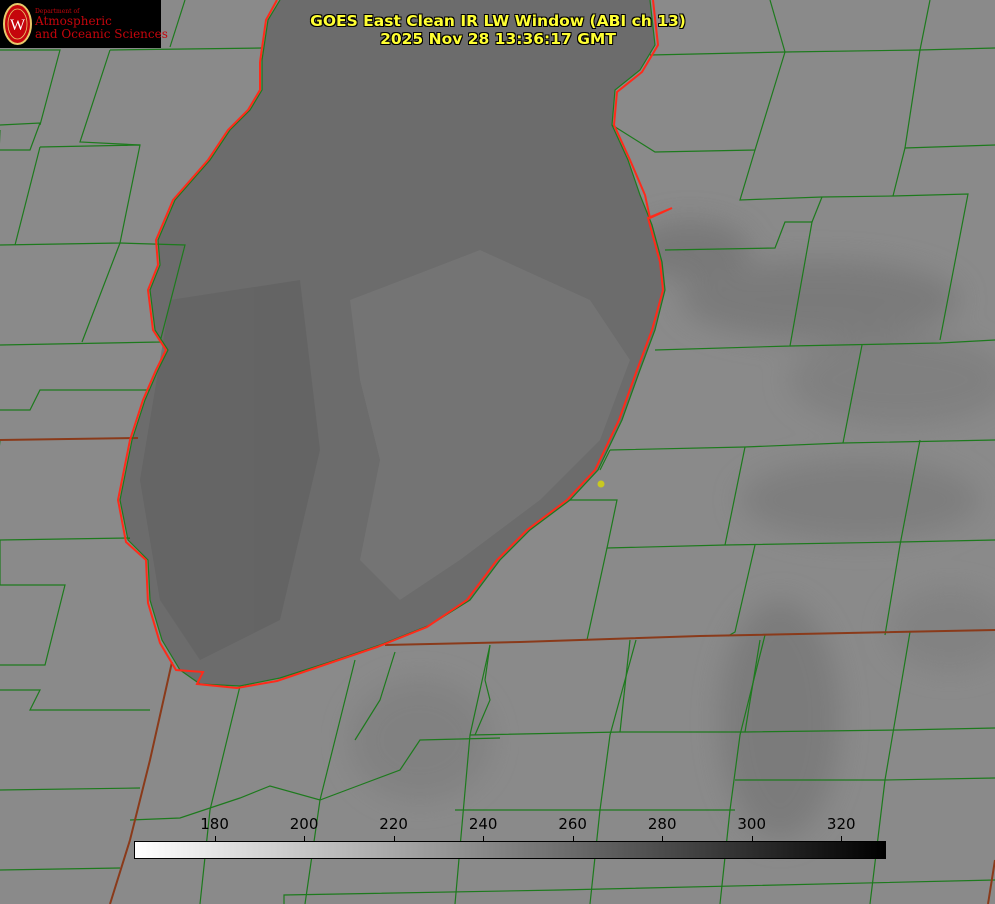 The width and height of the screenshot is (995, 904). What do you see at coordinates (393, 824) in the screenshot?
I see `colorbar-tick-label: 220` at bounding box center [393, 824].